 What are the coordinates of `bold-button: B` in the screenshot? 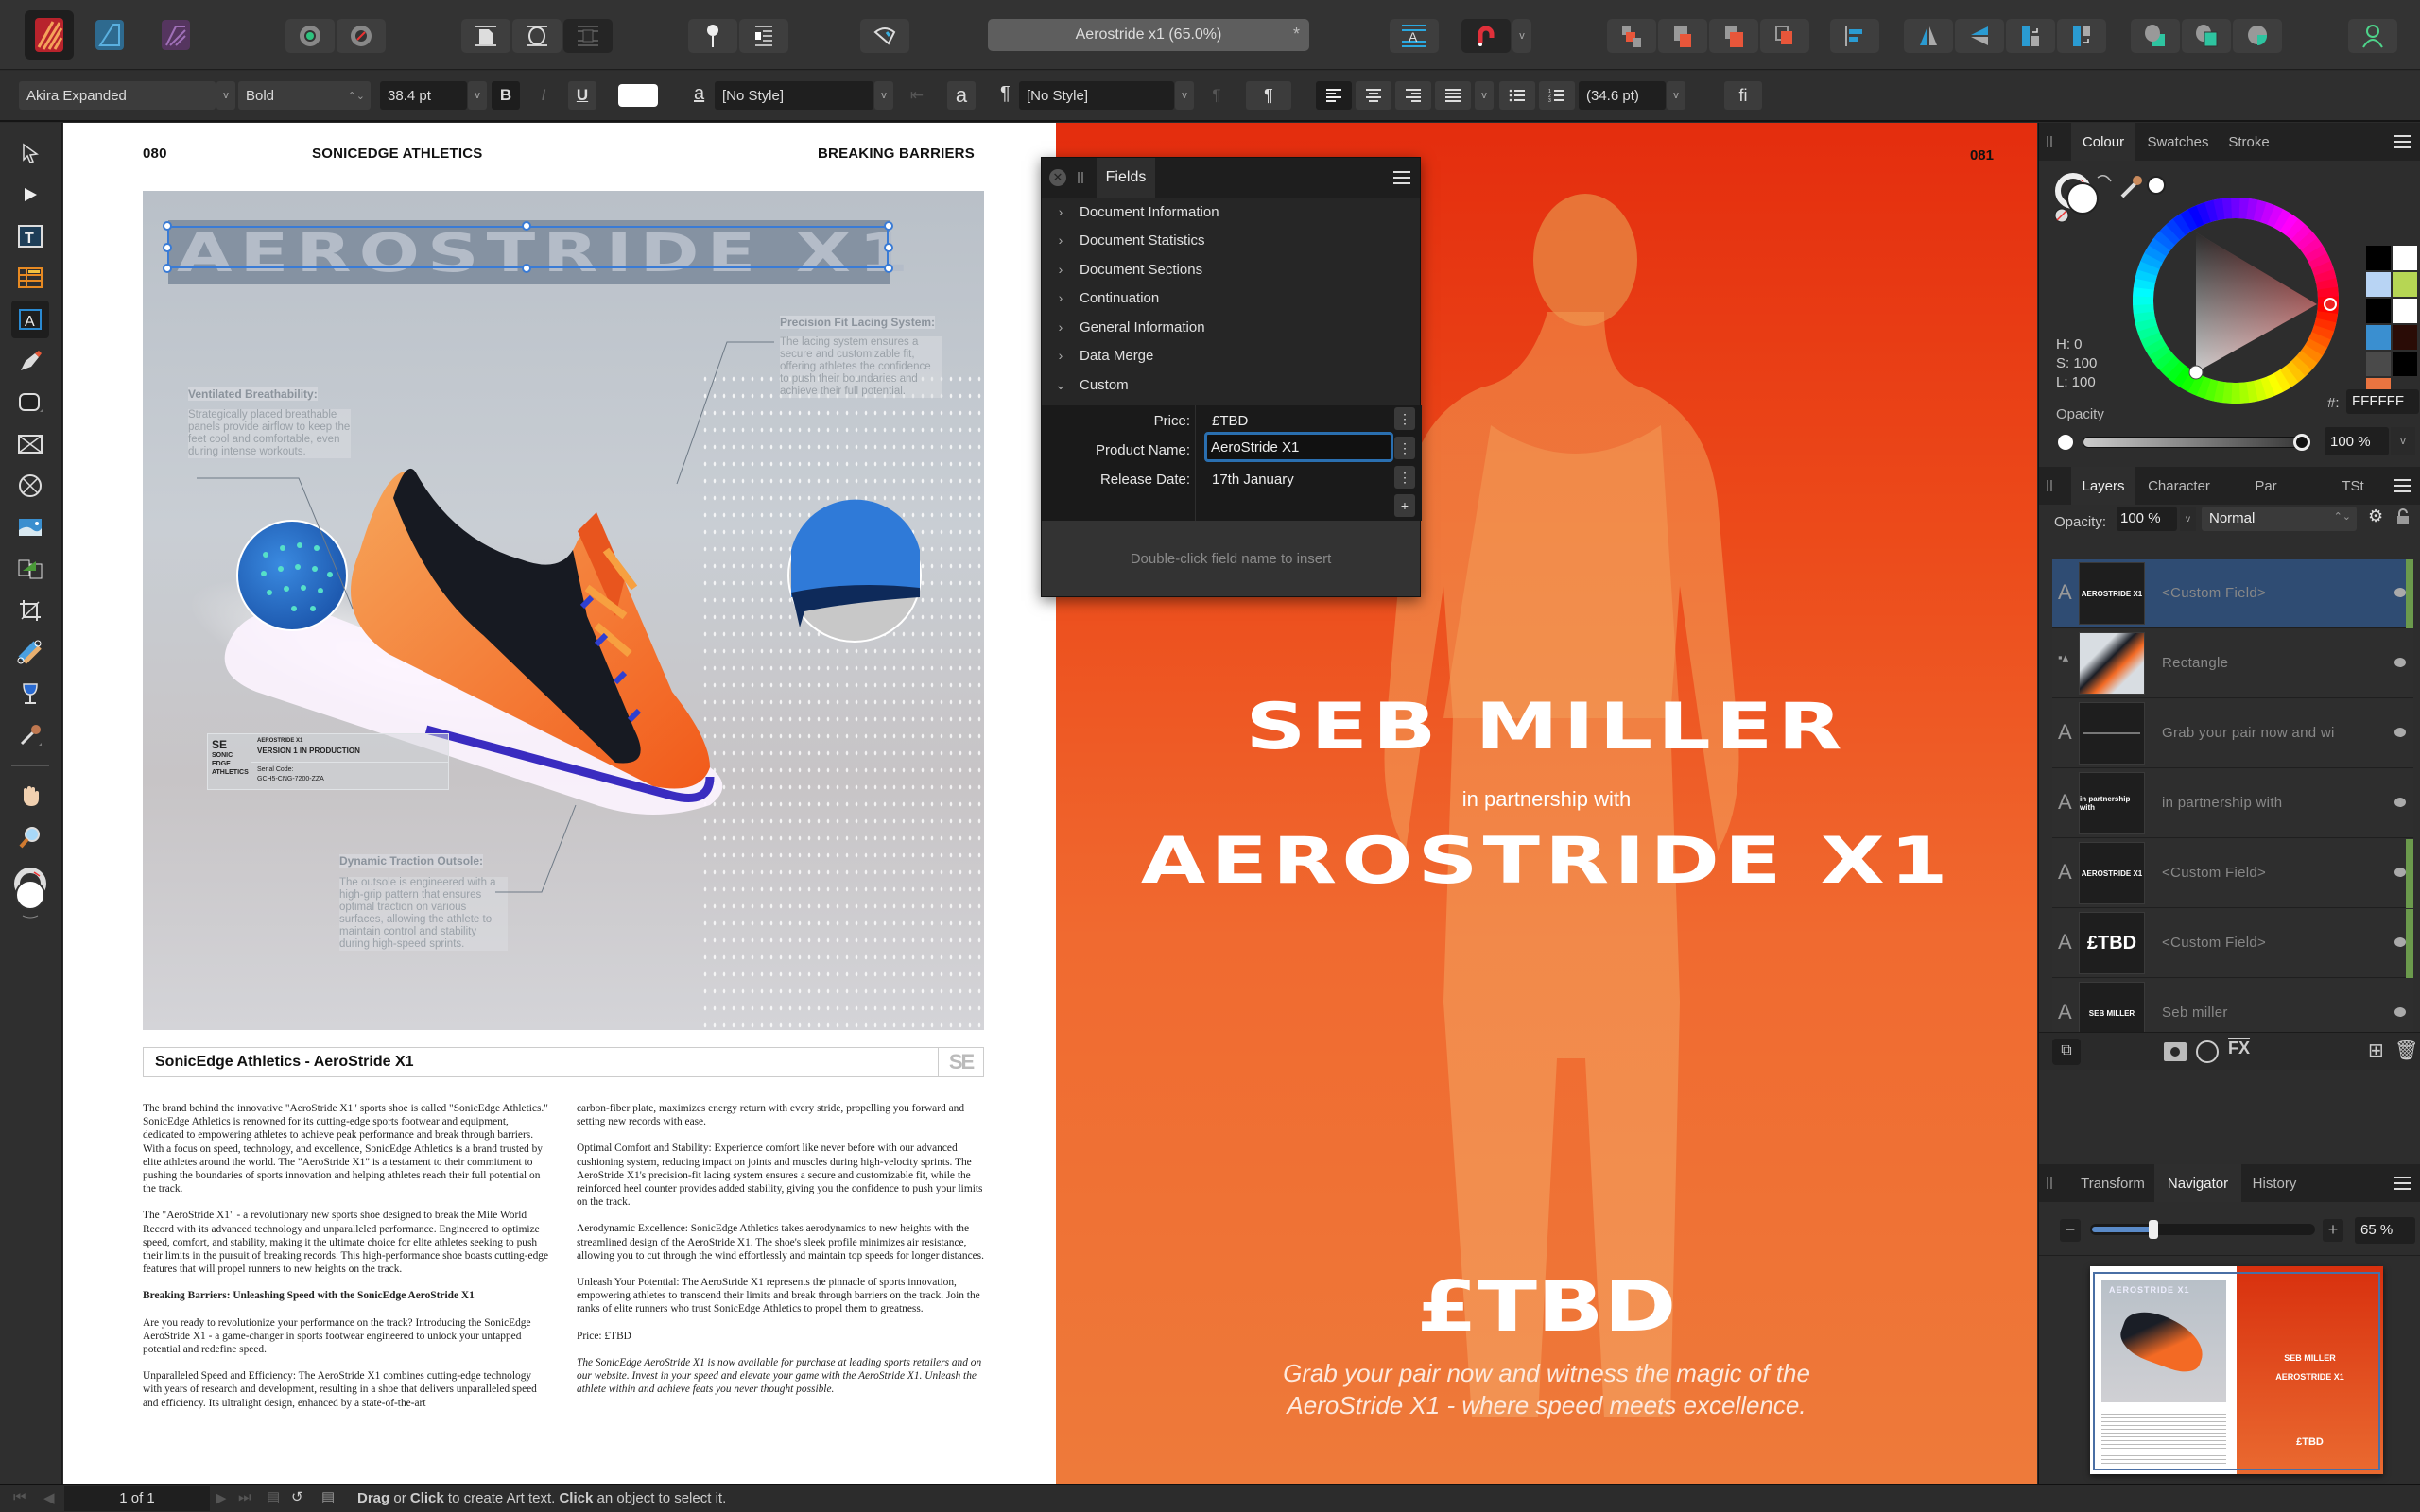 It's located at (506, 95).